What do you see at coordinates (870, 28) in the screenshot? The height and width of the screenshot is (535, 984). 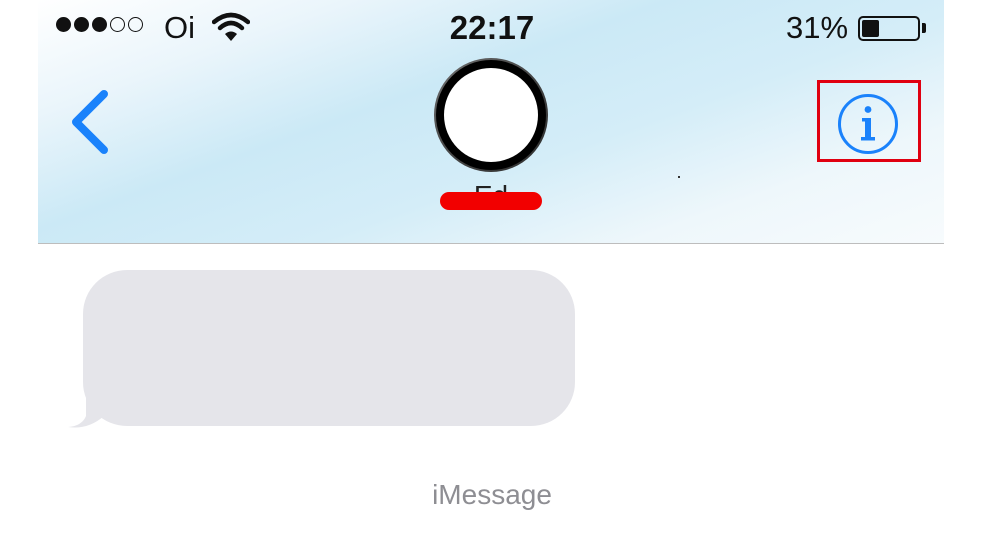 I see `battery-level-fill` at bounding box center [870, 28].